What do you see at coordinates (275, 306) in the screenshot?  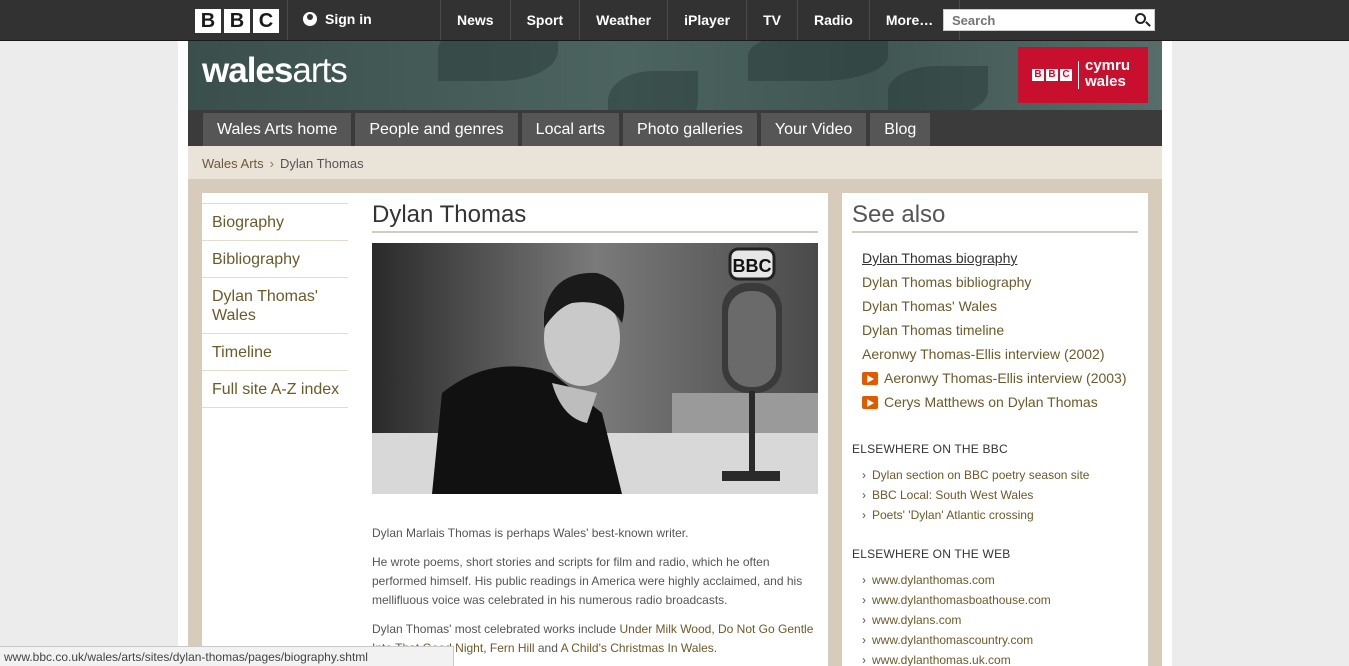 I see `left-nav-dylan-thomas-wales: Dylan Thomas' Wales` at bounding box center [275, 306].